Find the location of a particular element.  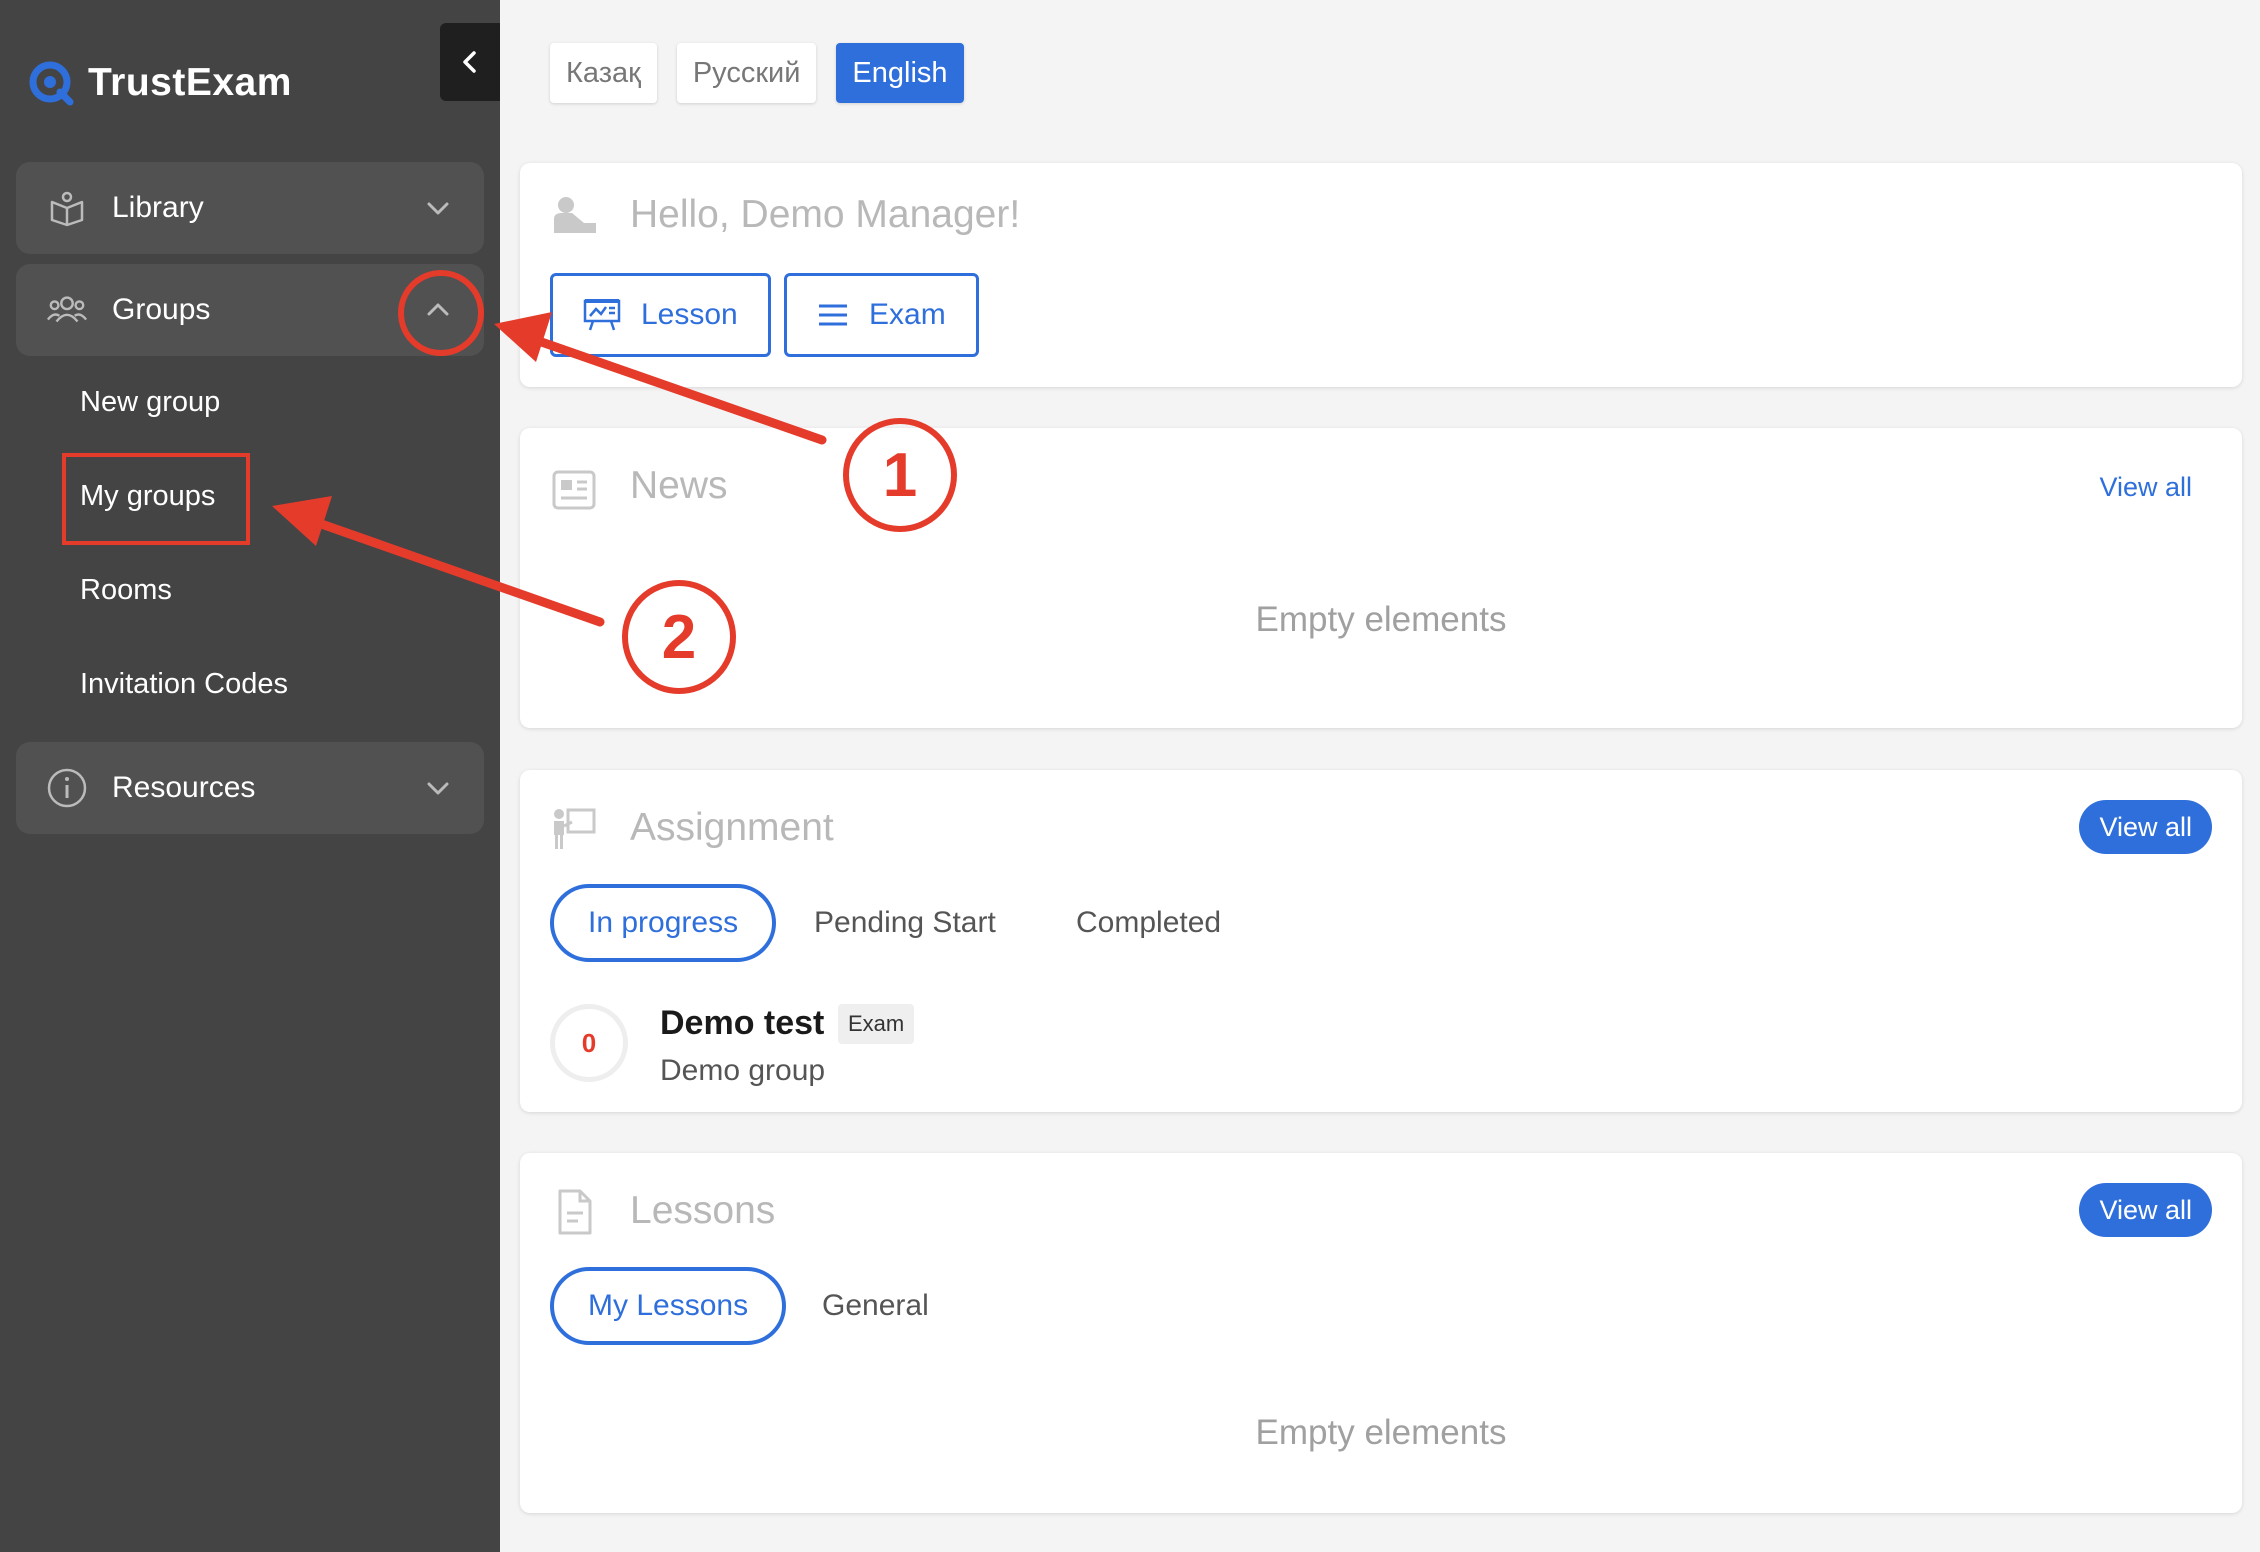

info-icon is located at coordinates (67, 788).